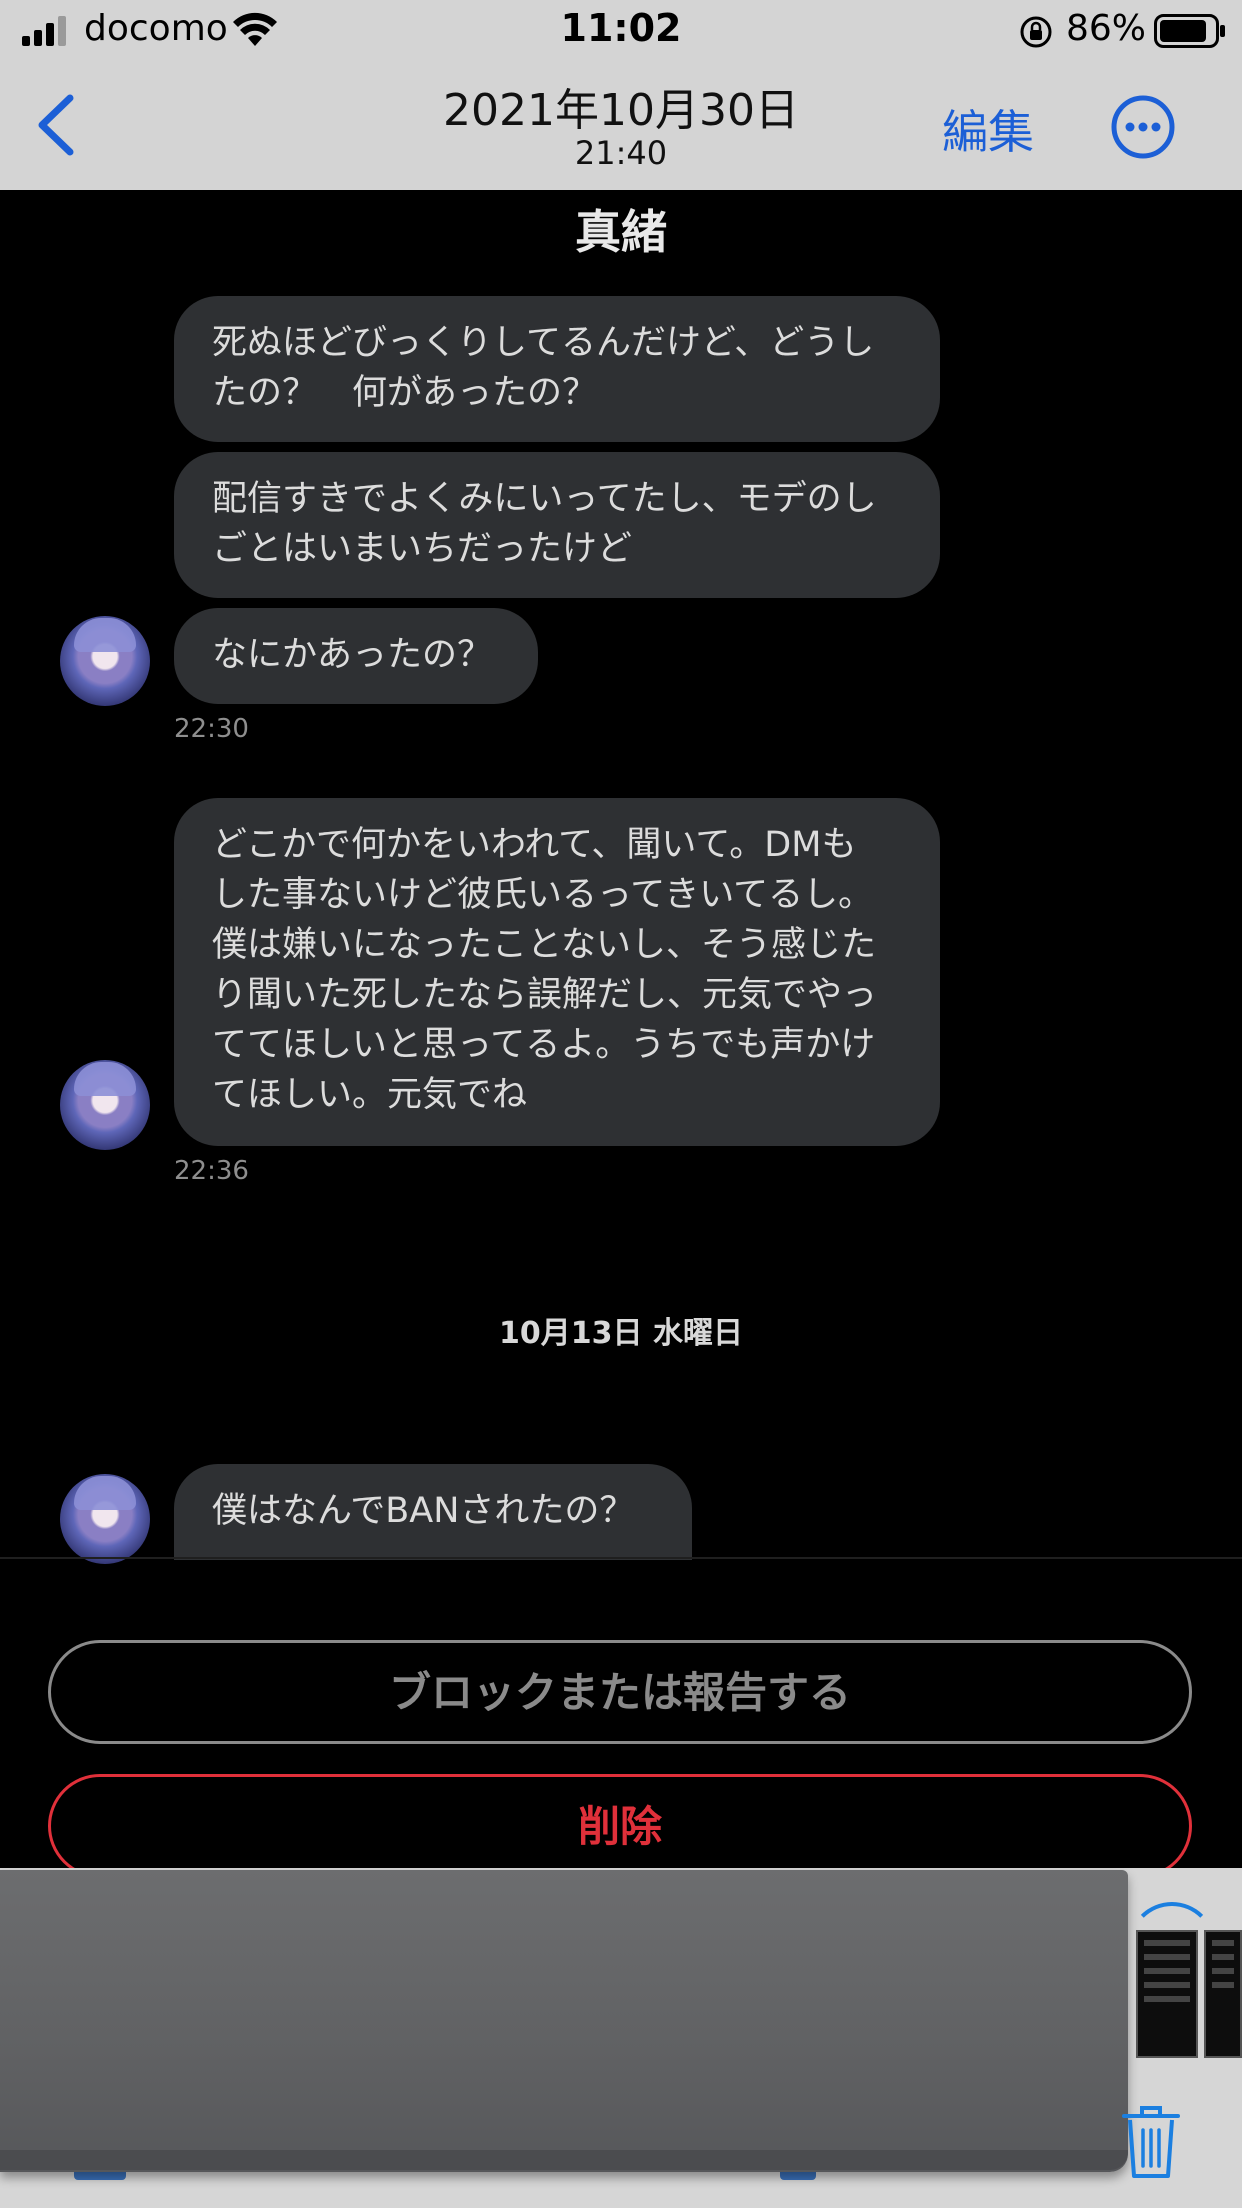 The width and height of the screenshot is (1242, 2208). What do you see at coordinates (620, 1692) in the screenshot?
I see `block-or-report-button: ブロックまたは報告する` at bounding box center [620, 1692].